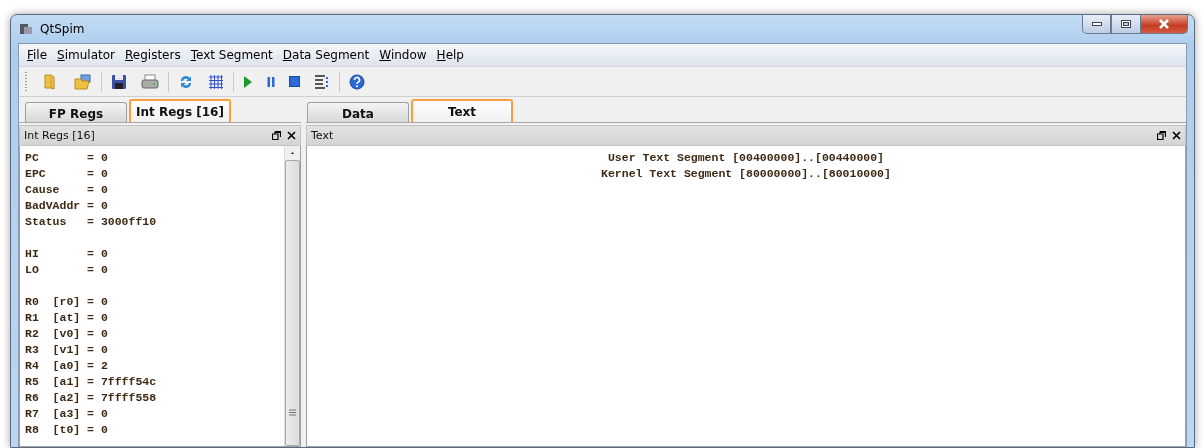  I want to click on register-line: Status = 3000ff10, so click(91, 222).